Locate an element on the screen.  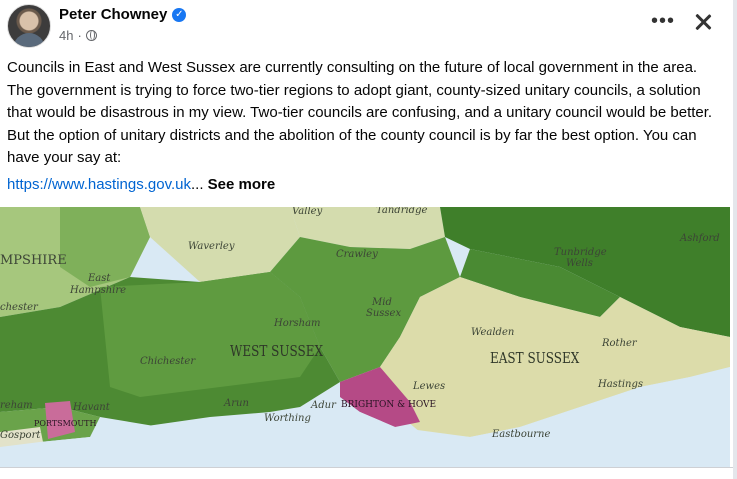
map-label-chichester: Chichester is located at coordinates (168, 361).